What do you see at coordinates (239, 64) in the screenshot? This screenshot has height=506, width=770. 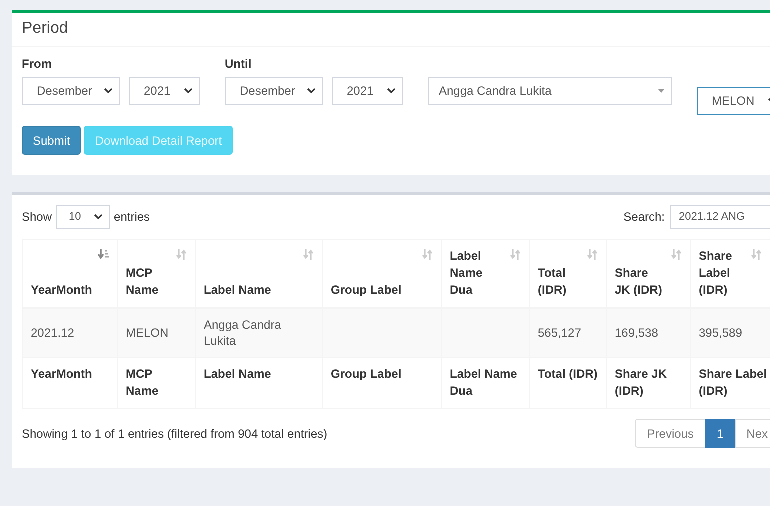 I see `field-label: Until` at bounding box center [239, 64].